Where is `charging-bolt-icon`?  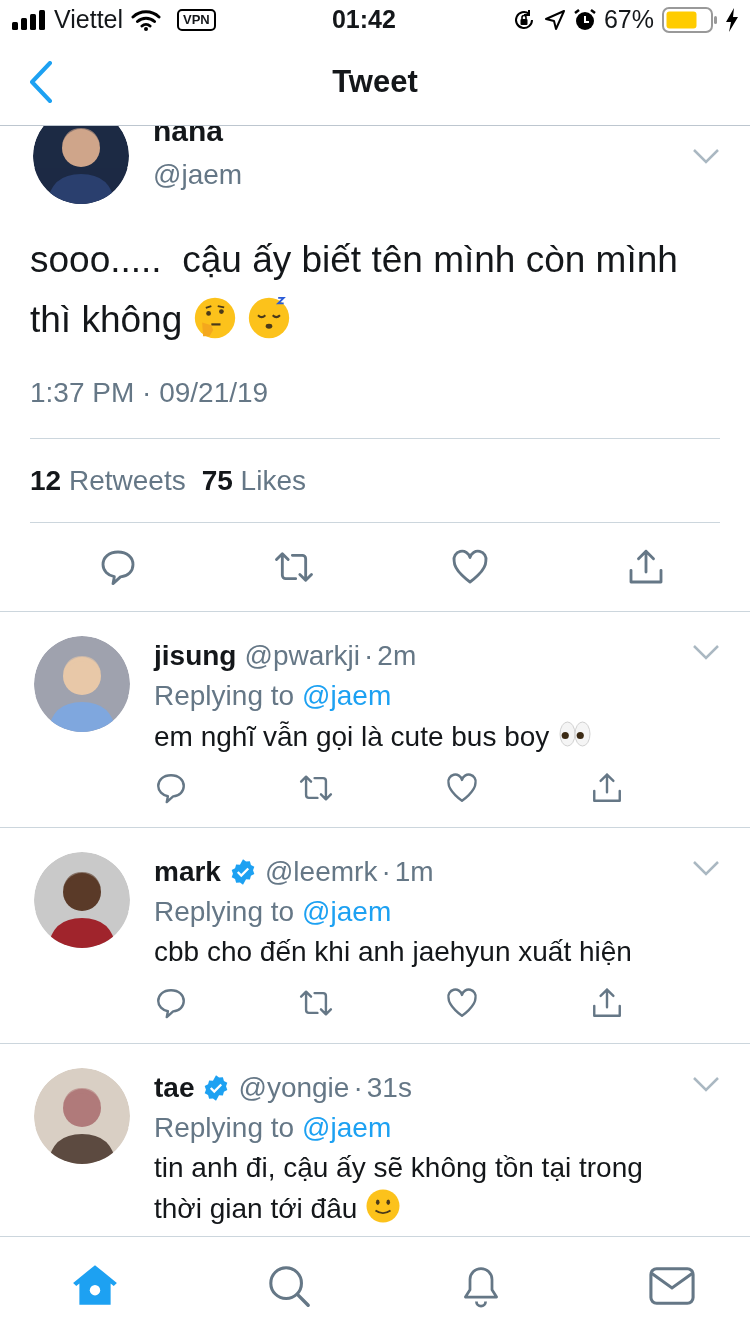
charging-bolt-icon is located at coordinates (732, 19).